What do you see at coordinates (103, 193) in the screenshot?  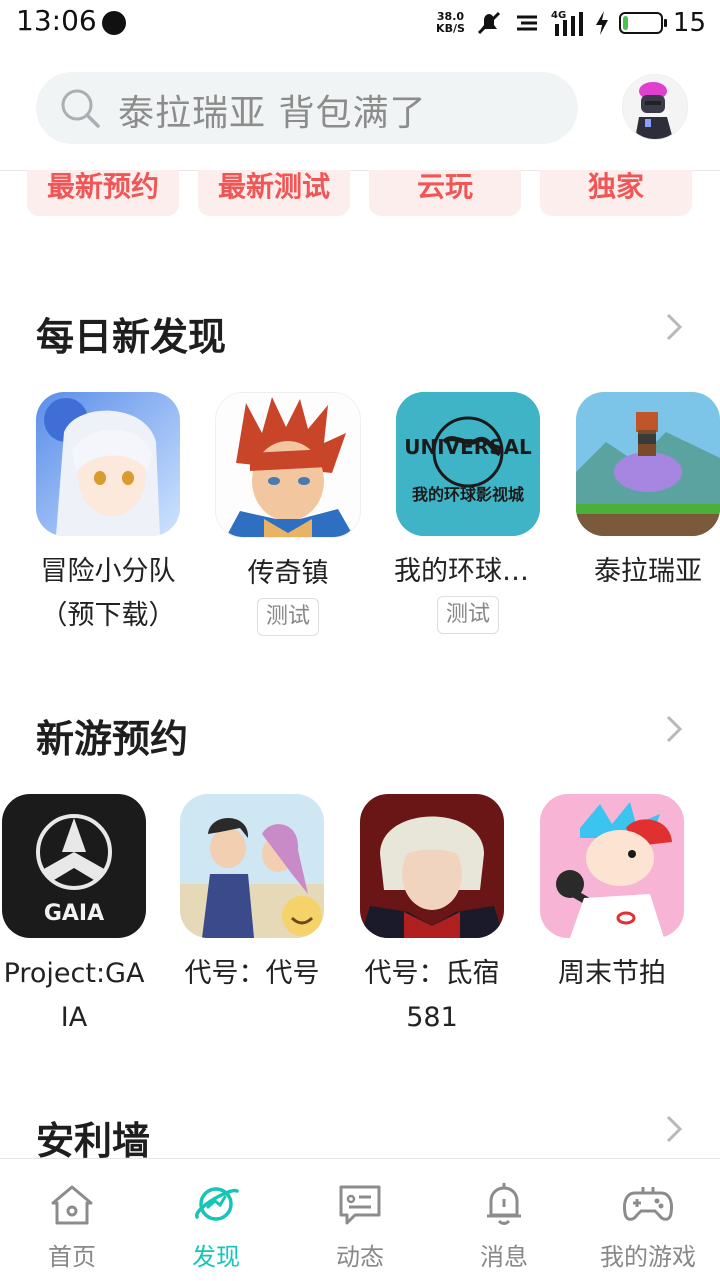 I see `chip-latest-preorder: 最新预约` at bounding box center [103, 193].